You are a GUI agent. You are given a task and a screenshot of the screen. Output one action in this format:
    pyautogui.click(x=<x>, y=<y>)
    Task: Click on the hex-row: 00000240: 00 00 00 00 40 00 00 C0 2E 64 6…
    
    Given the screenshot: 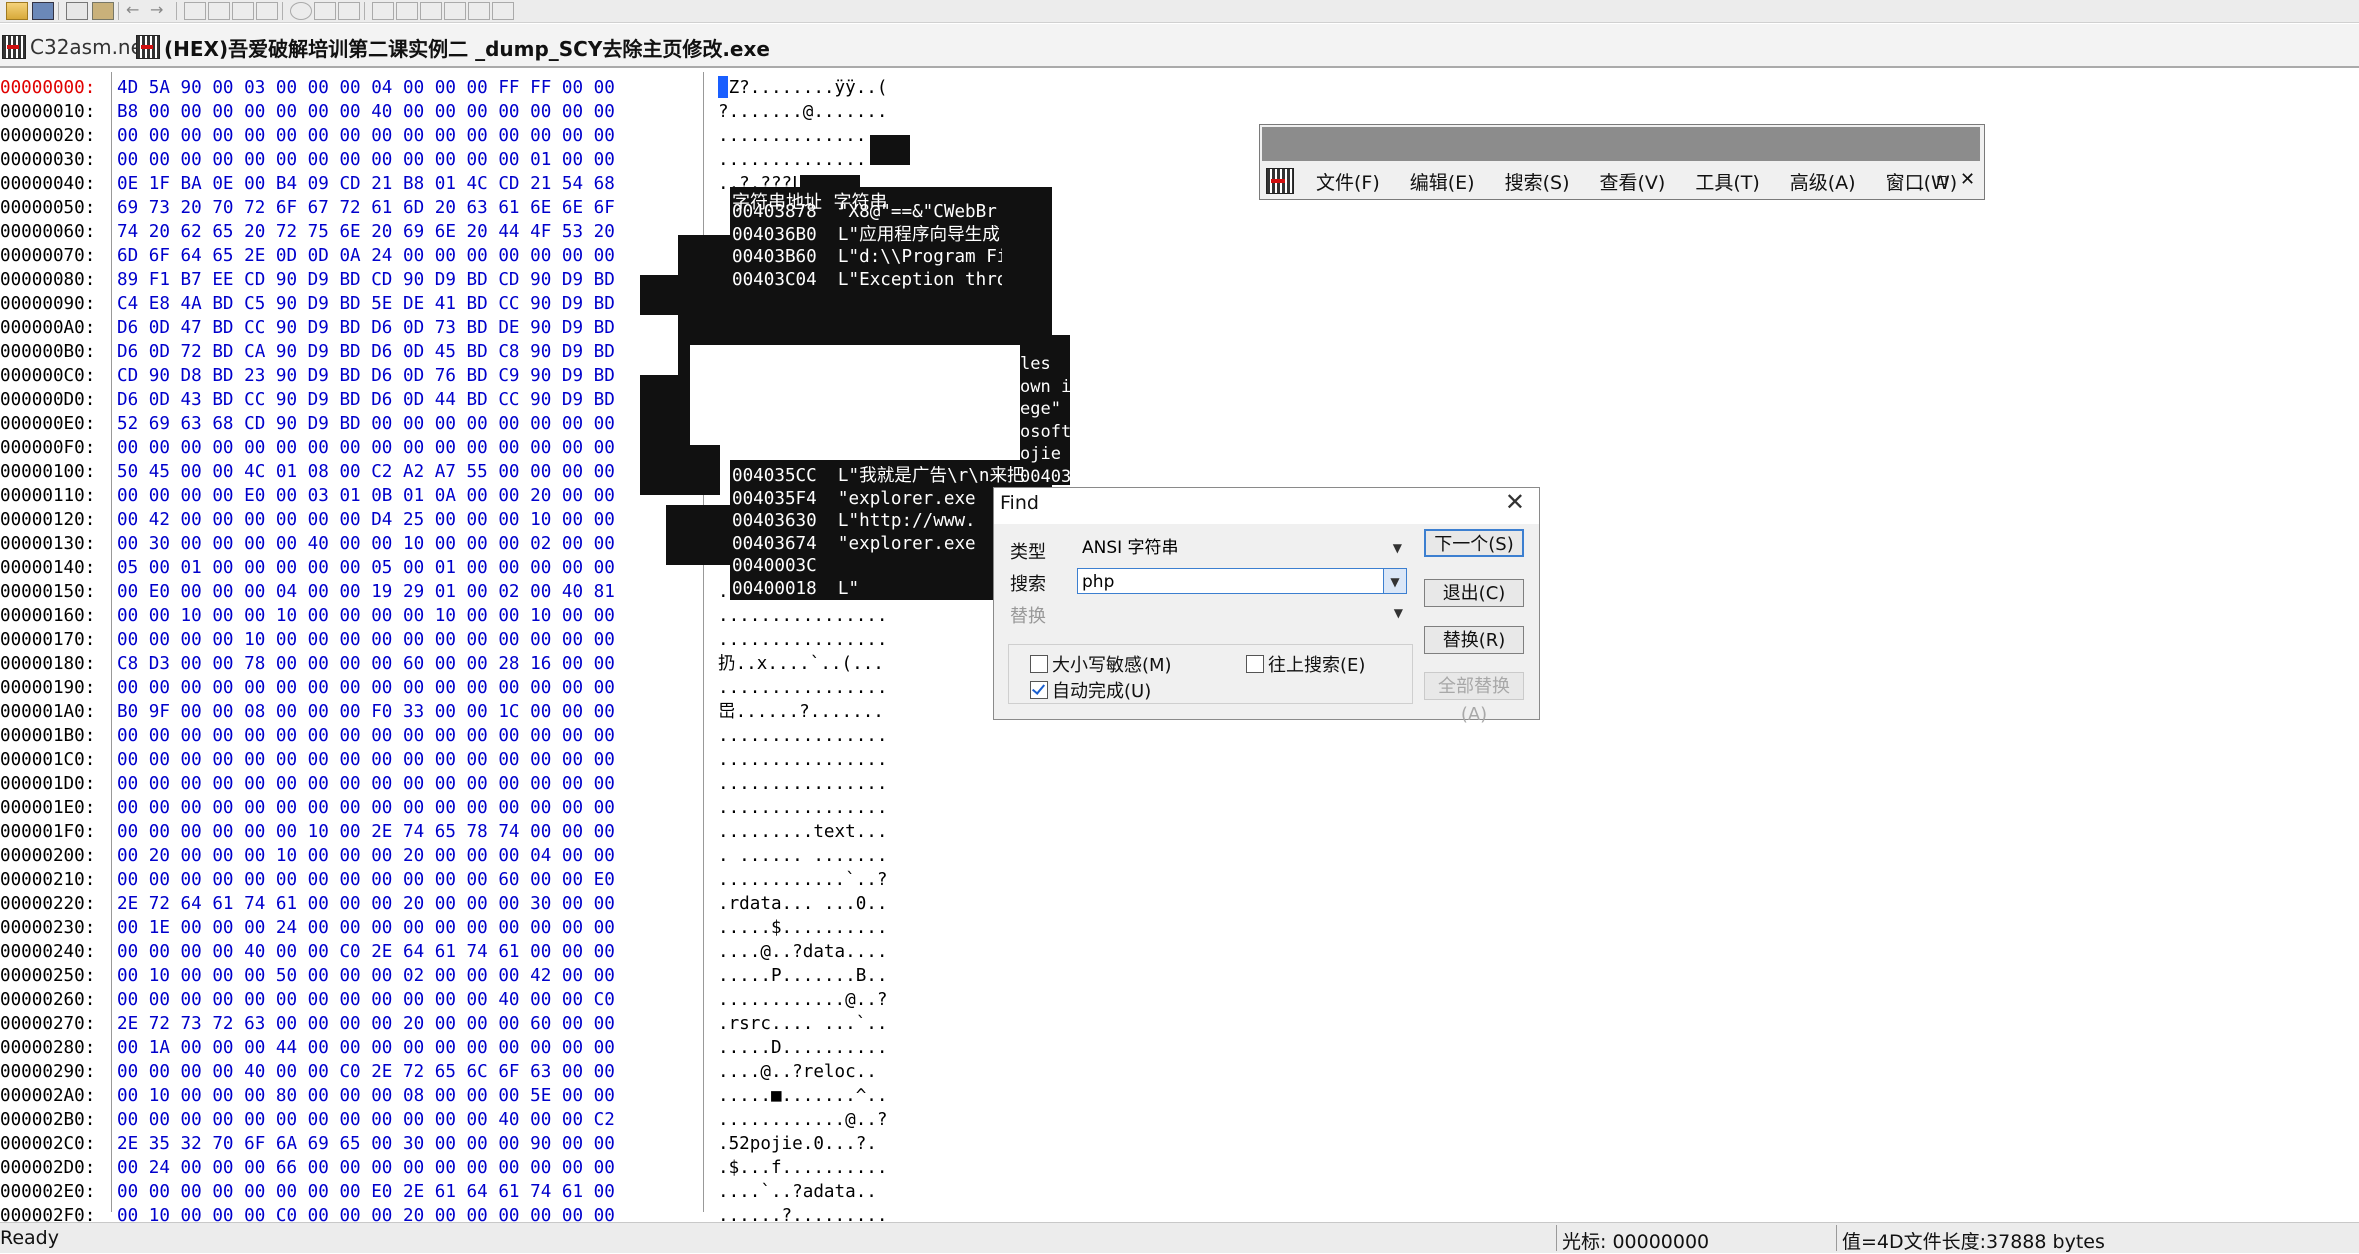 What is the action you would take?
    pyautogui.click(x=500, y=952)
    